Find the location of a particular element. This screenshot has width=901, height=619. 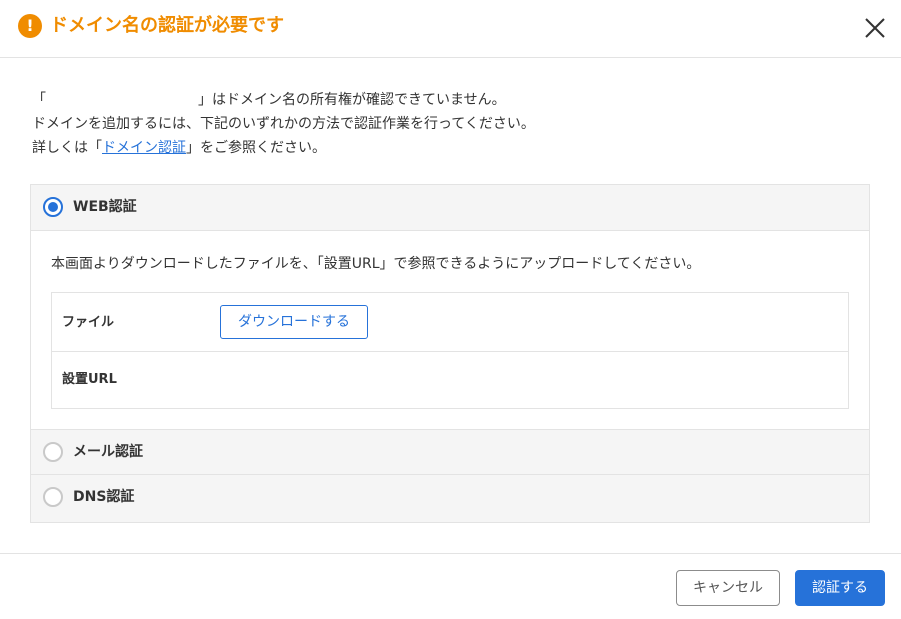

intro-line-1: 「 」はドメイン名の所有権が確認できていません。 is located at coordinates (452, 100).